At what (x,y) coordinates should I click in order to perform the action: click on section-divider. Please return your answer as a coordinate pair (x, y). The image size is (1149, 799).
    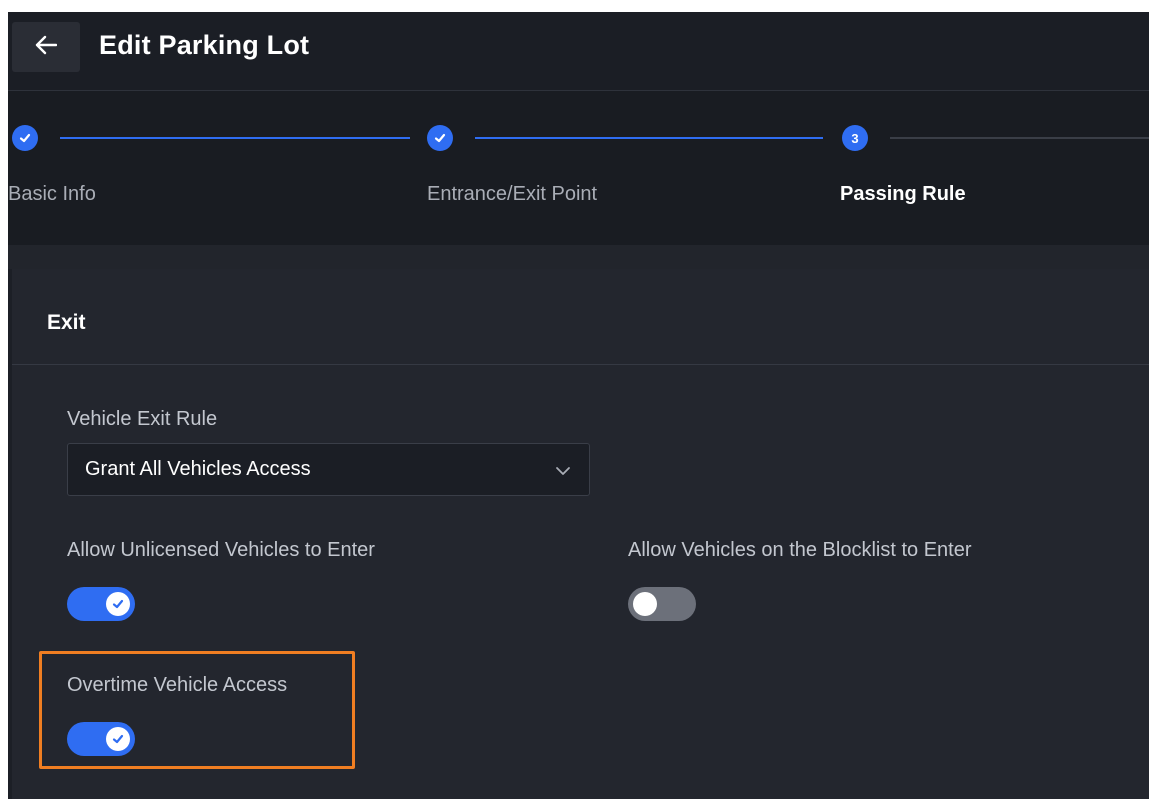
    Looking at the image, I should click on (580, 364).